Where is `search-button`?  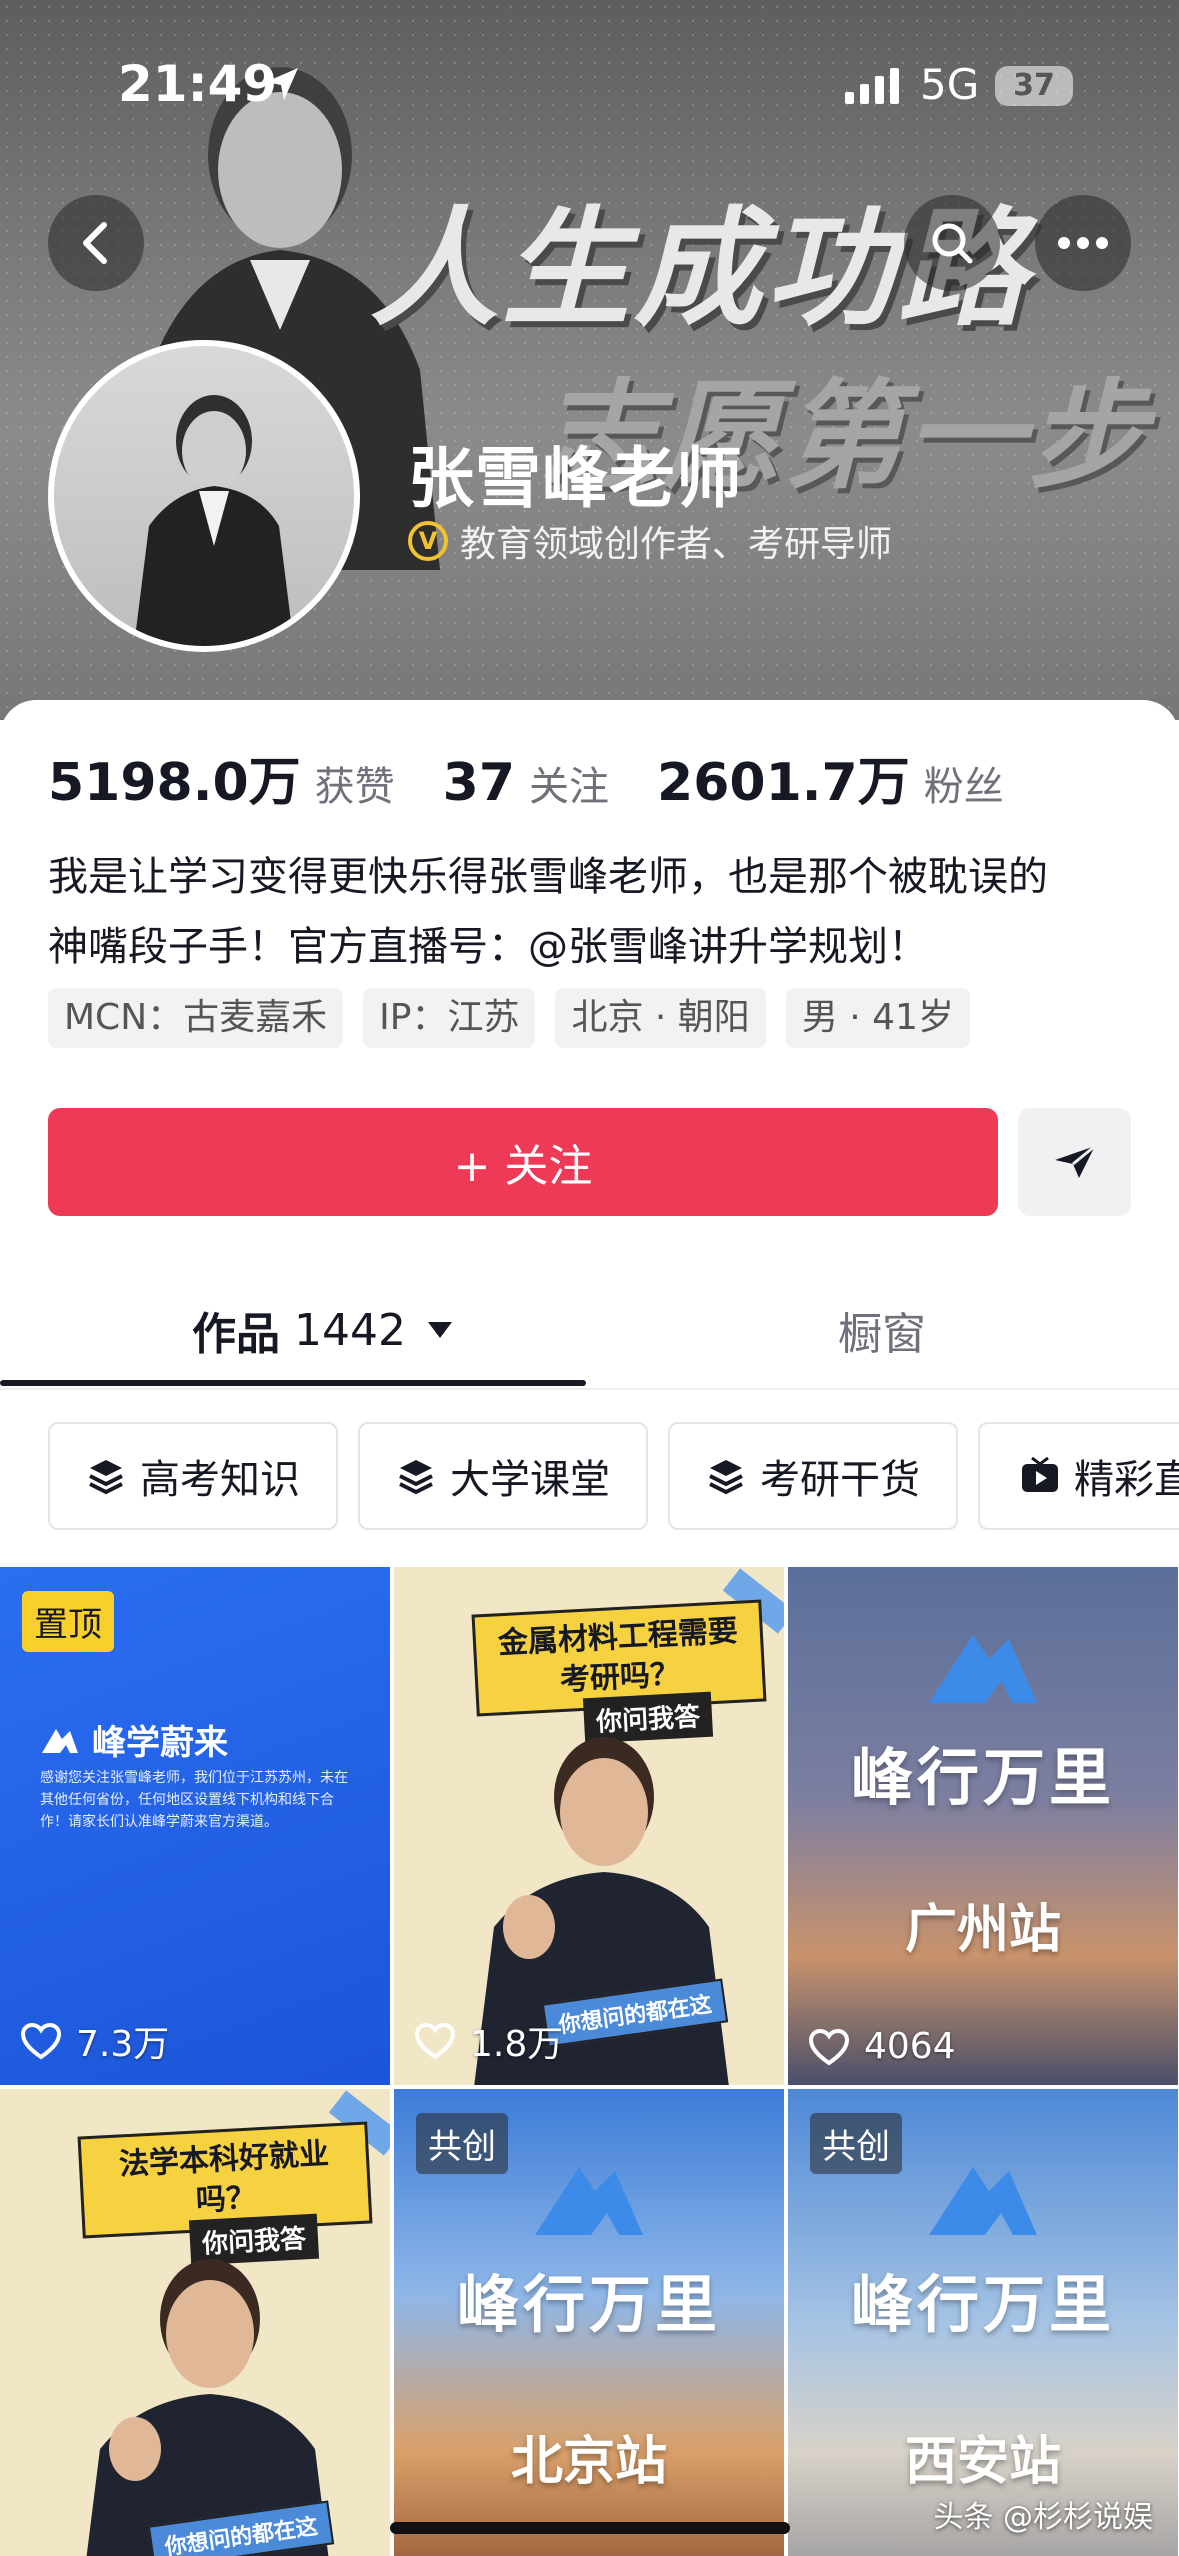 search-button is located at coordinates (952, 243).